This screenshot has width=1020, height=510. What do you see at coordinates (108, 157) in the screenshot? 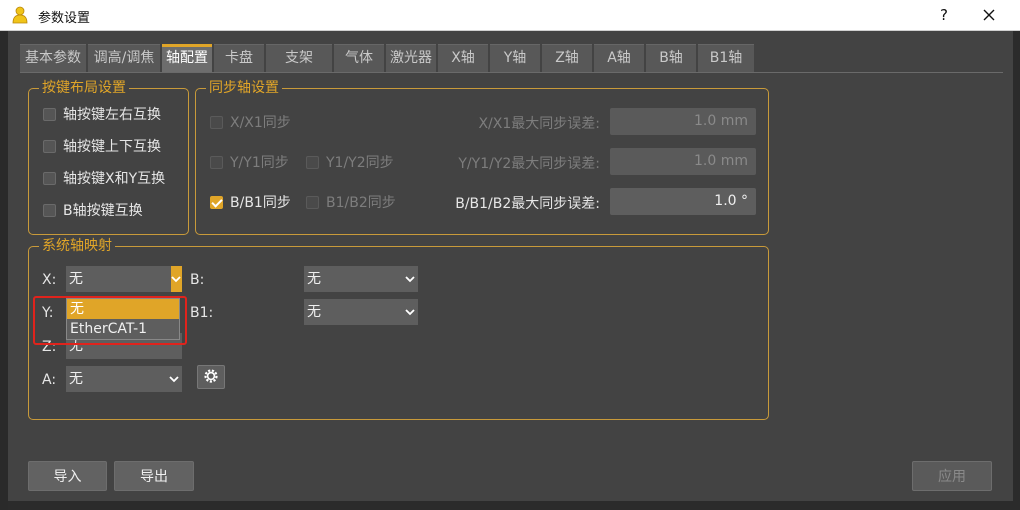
I see `button-layout-group: 按键布局设置 轴按键左右互换 轴按键上下互换 轴按键X和Y互换 B轴按键互换` at bounding box center [108, 157].